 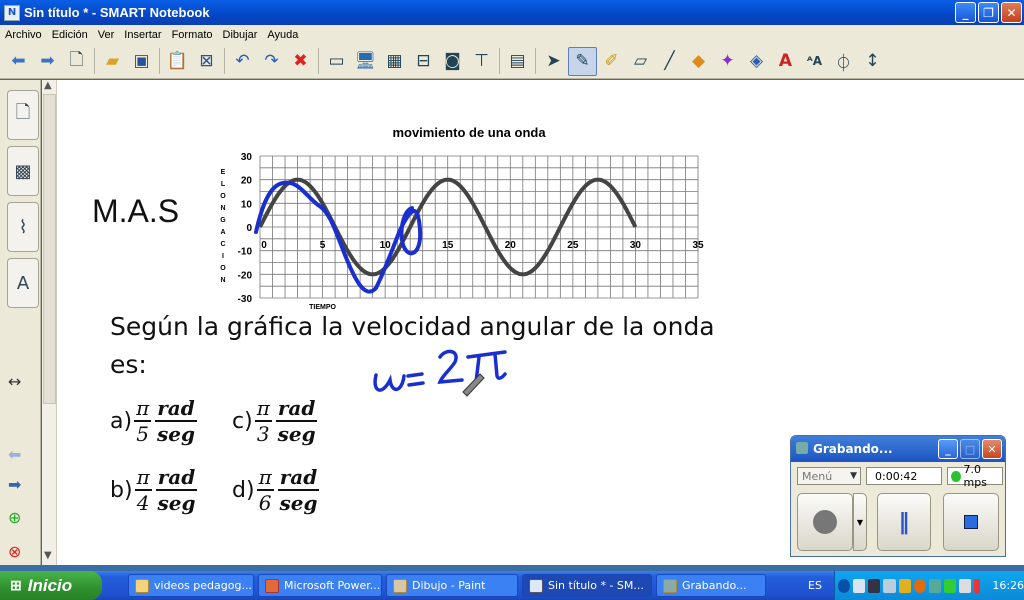 What do you see at coordinates (23, 115) in the screenshot?
I see `page-sorter-tab-icon: 🗋` at bounding box center [23, 115].